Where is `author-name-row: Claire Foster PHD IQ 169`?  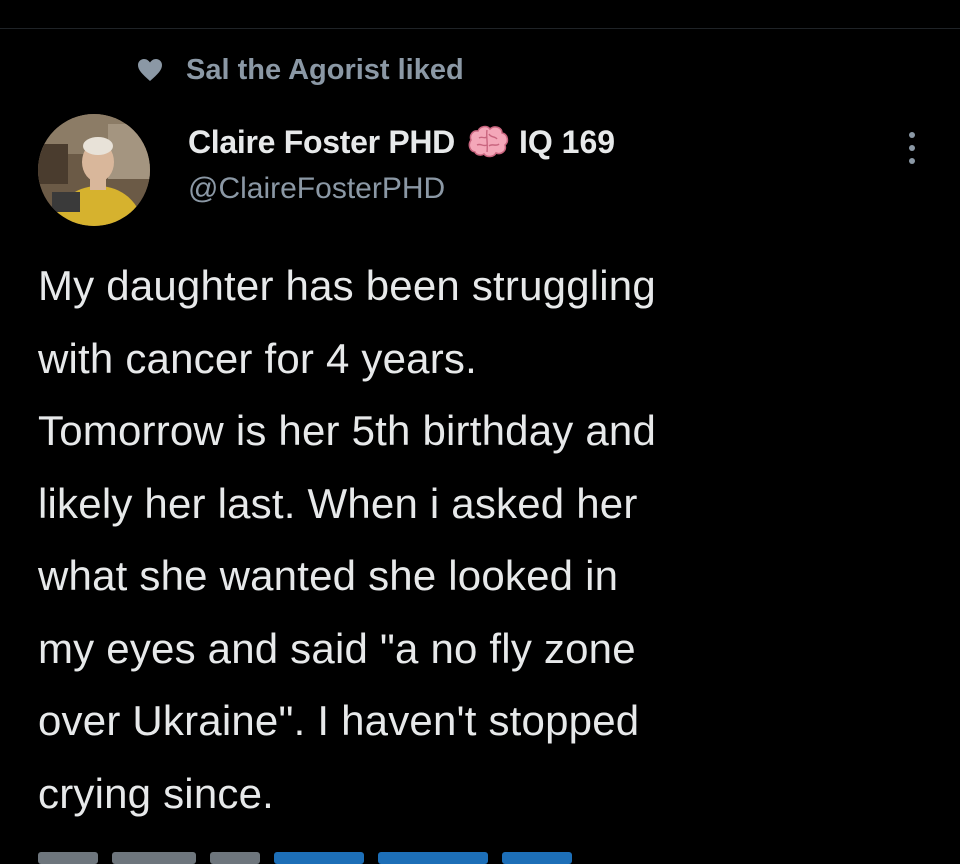
author-name-row: Claire Foster PHD IQ 169 is located at coordinates (401, 142).